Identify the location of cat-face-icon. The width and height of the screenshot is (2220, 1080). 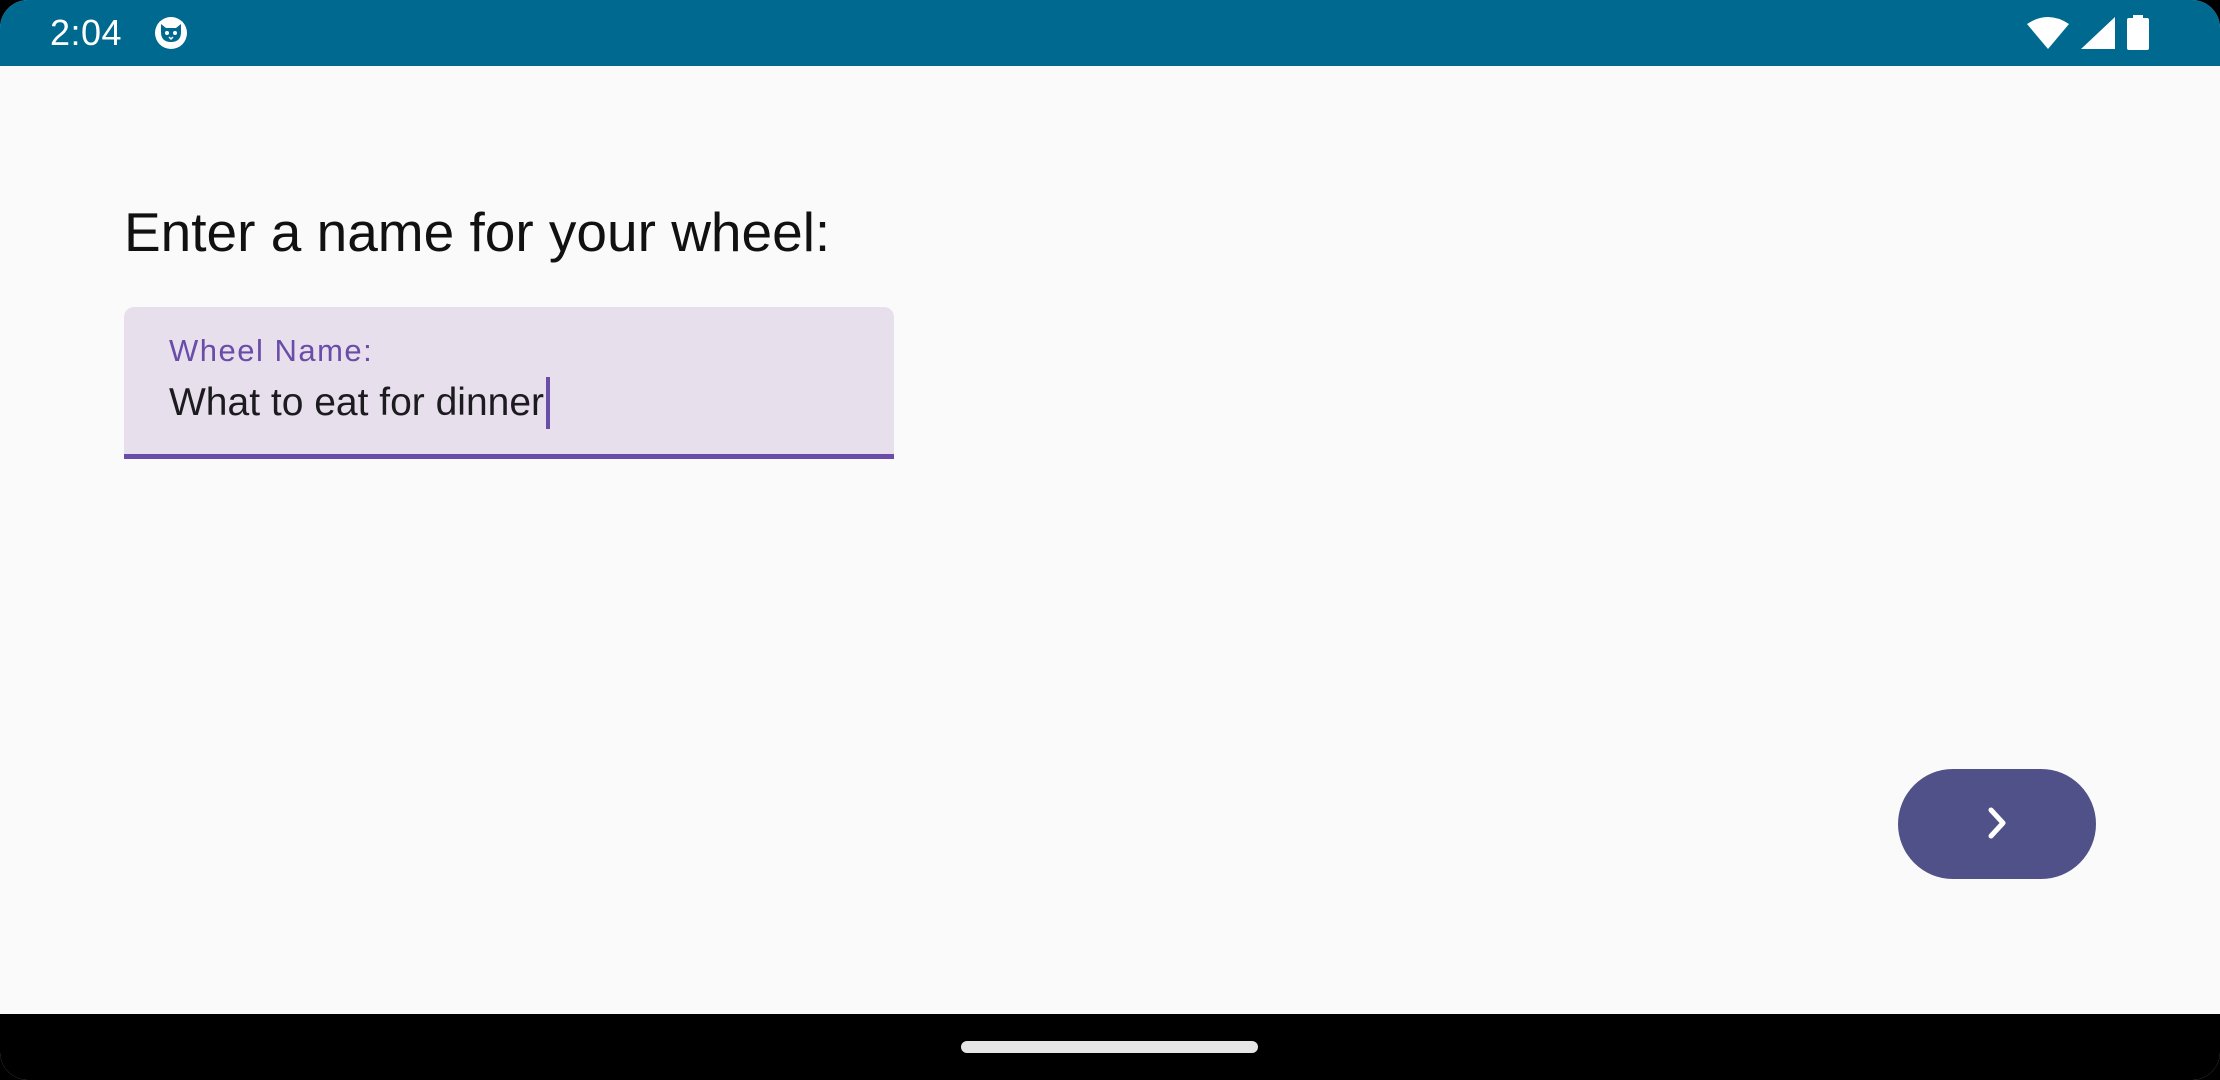
(171, 33).